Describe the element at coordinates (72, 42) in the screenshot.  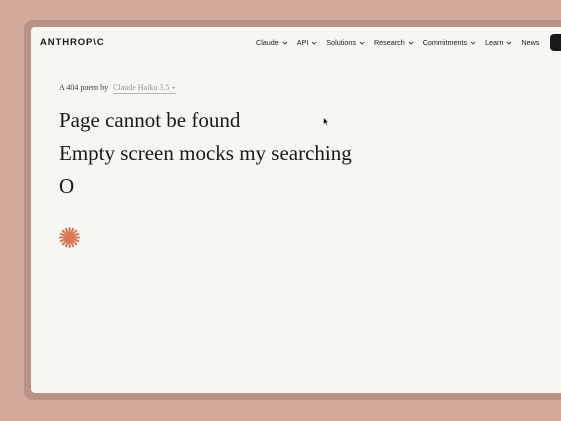
I see `anthropic-logo: ANTHROP\C` at that location.